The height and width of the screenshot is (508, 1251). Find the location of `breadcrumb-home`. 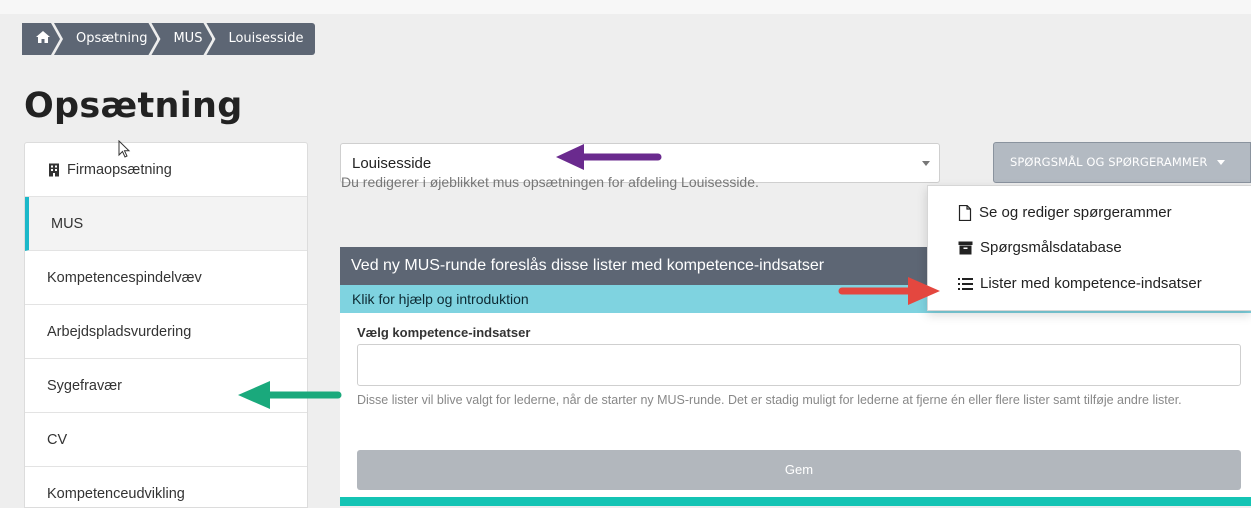

breadcrumb-home is located at coordinates (41, 39).